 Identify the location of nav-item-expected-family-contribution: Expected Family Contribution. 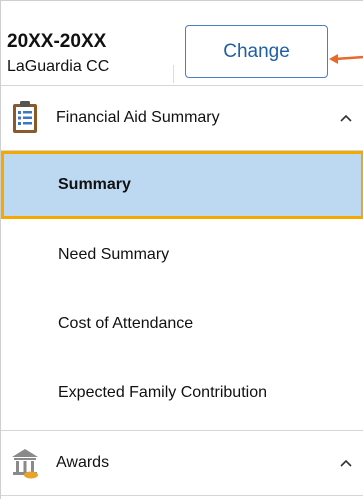
(182, 393).